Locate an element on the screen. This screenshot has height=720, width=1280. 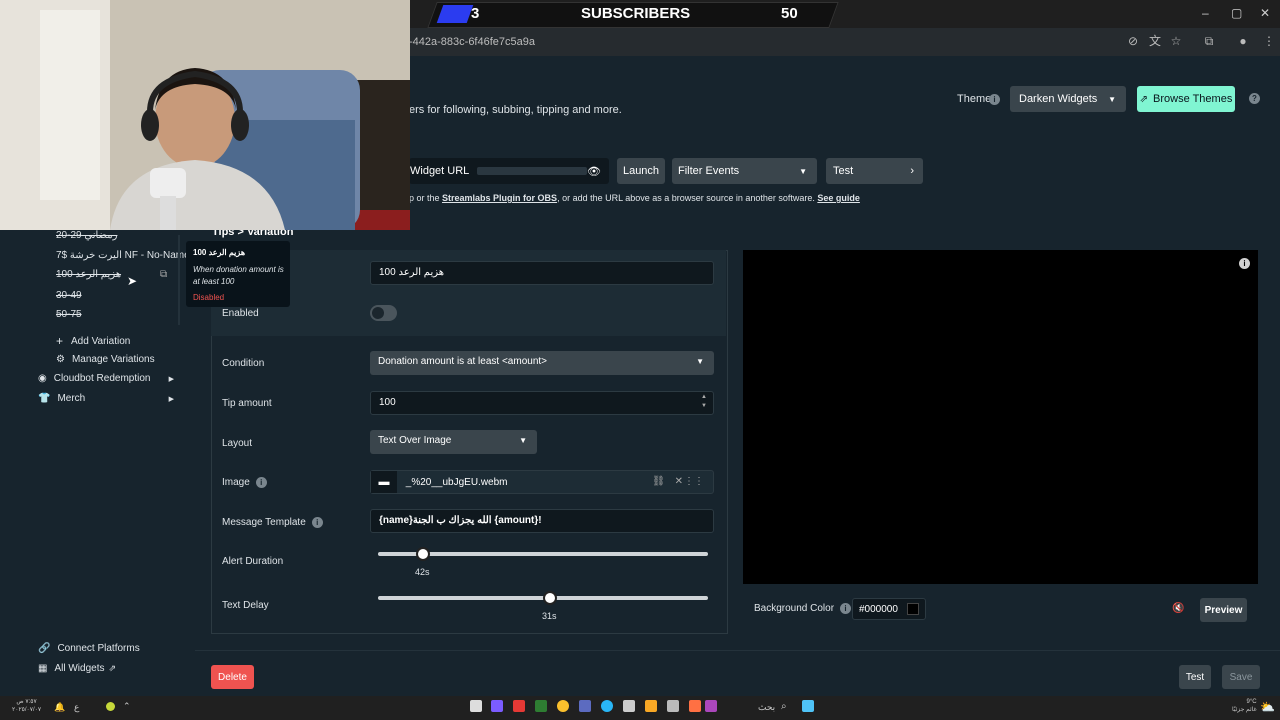
search-icon: ⌕ is located at coordinates (784, 706).